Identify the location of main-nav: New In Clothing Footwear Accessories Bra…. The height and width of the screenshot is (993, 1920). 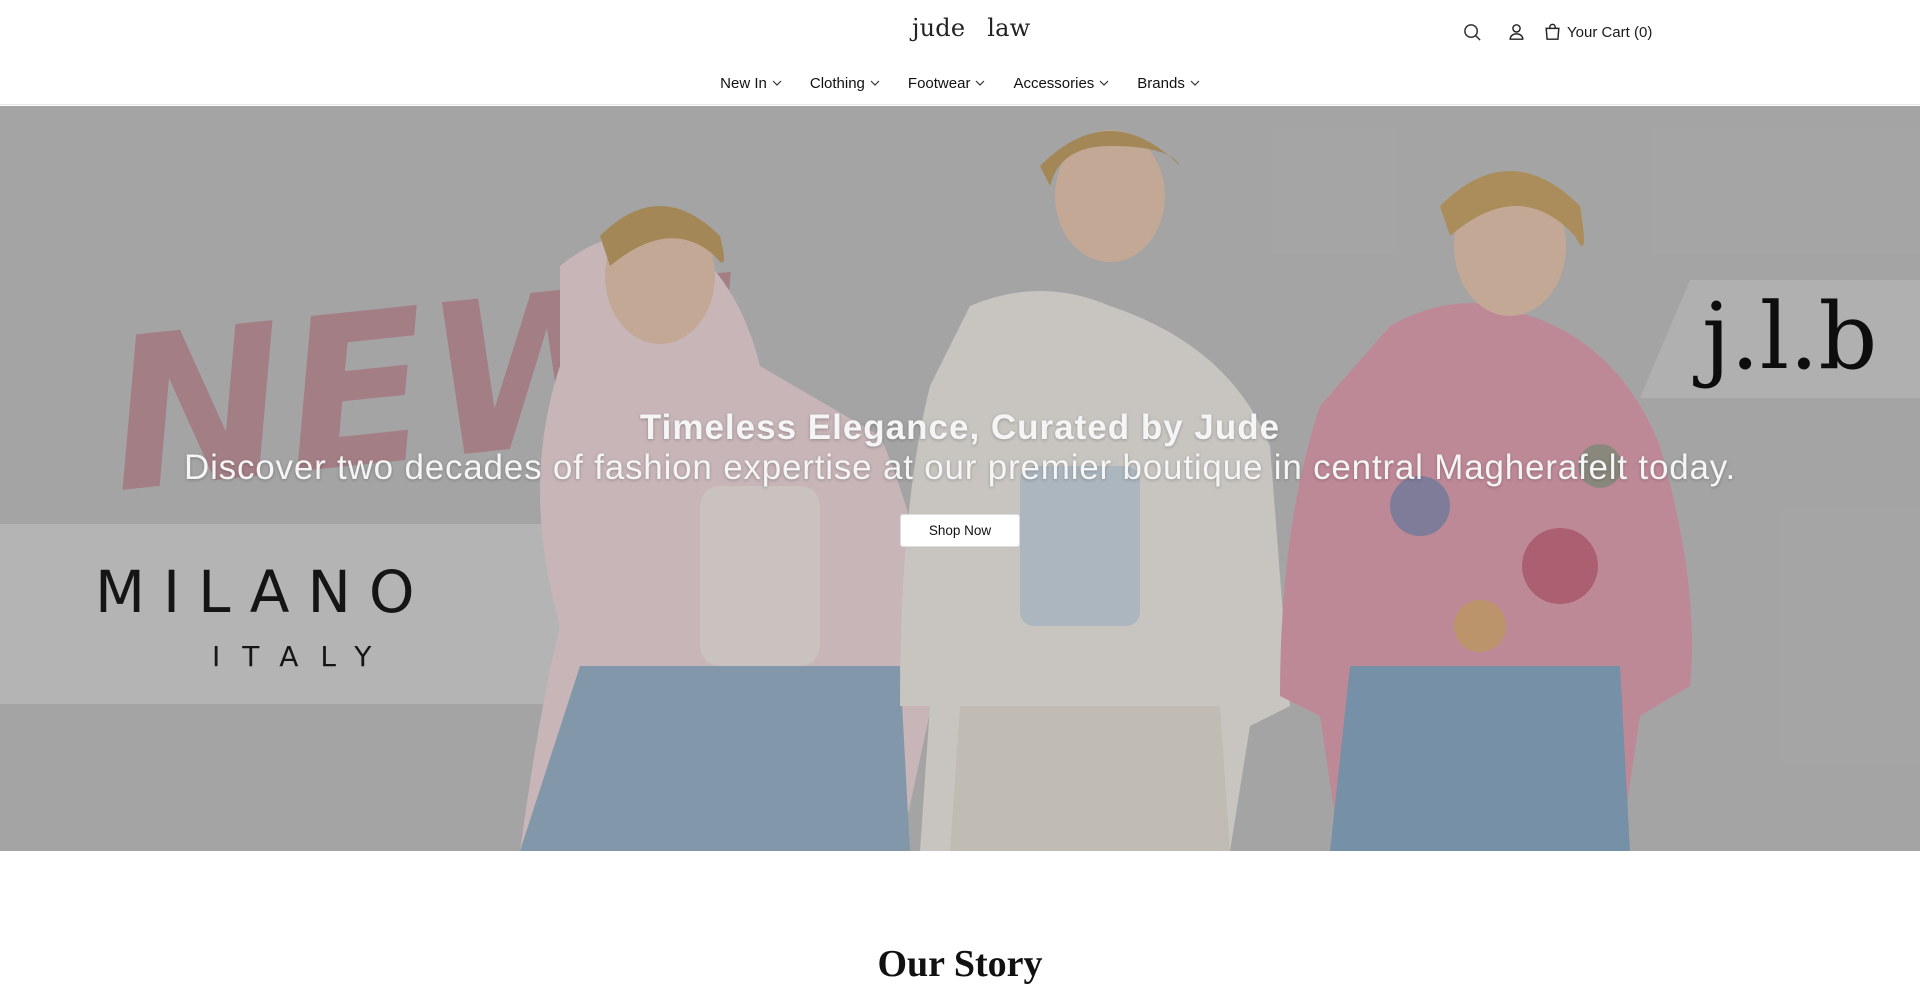
(960, 83).